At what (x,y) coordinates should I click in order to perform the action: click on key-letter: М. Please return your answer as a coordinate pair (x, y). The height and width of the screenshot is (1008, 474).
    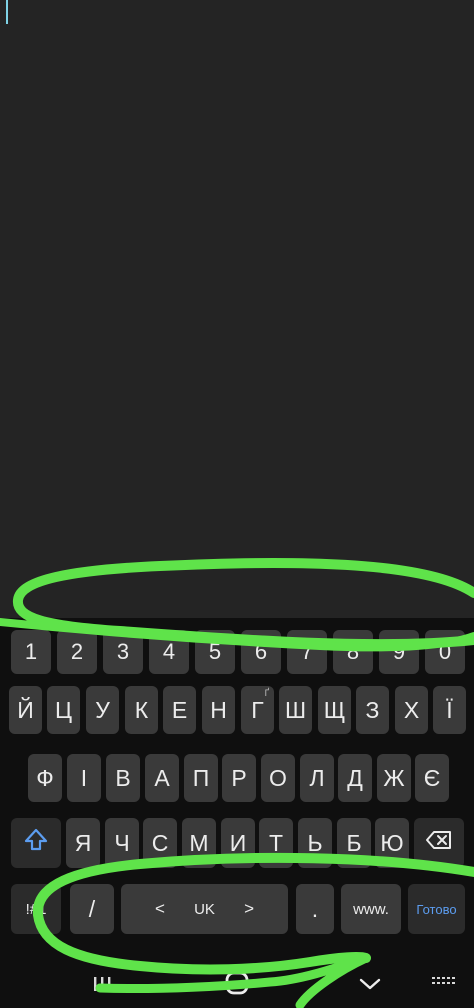
    Looking at the image, I should click on (199, 843).